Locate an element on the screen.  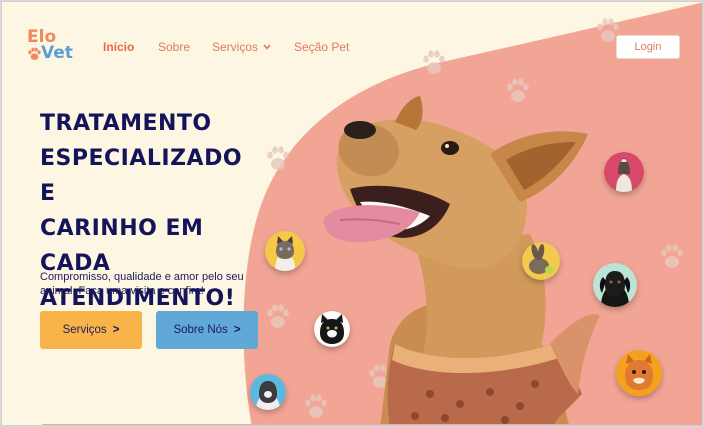
section-divider is located at coordinates (362, 424).